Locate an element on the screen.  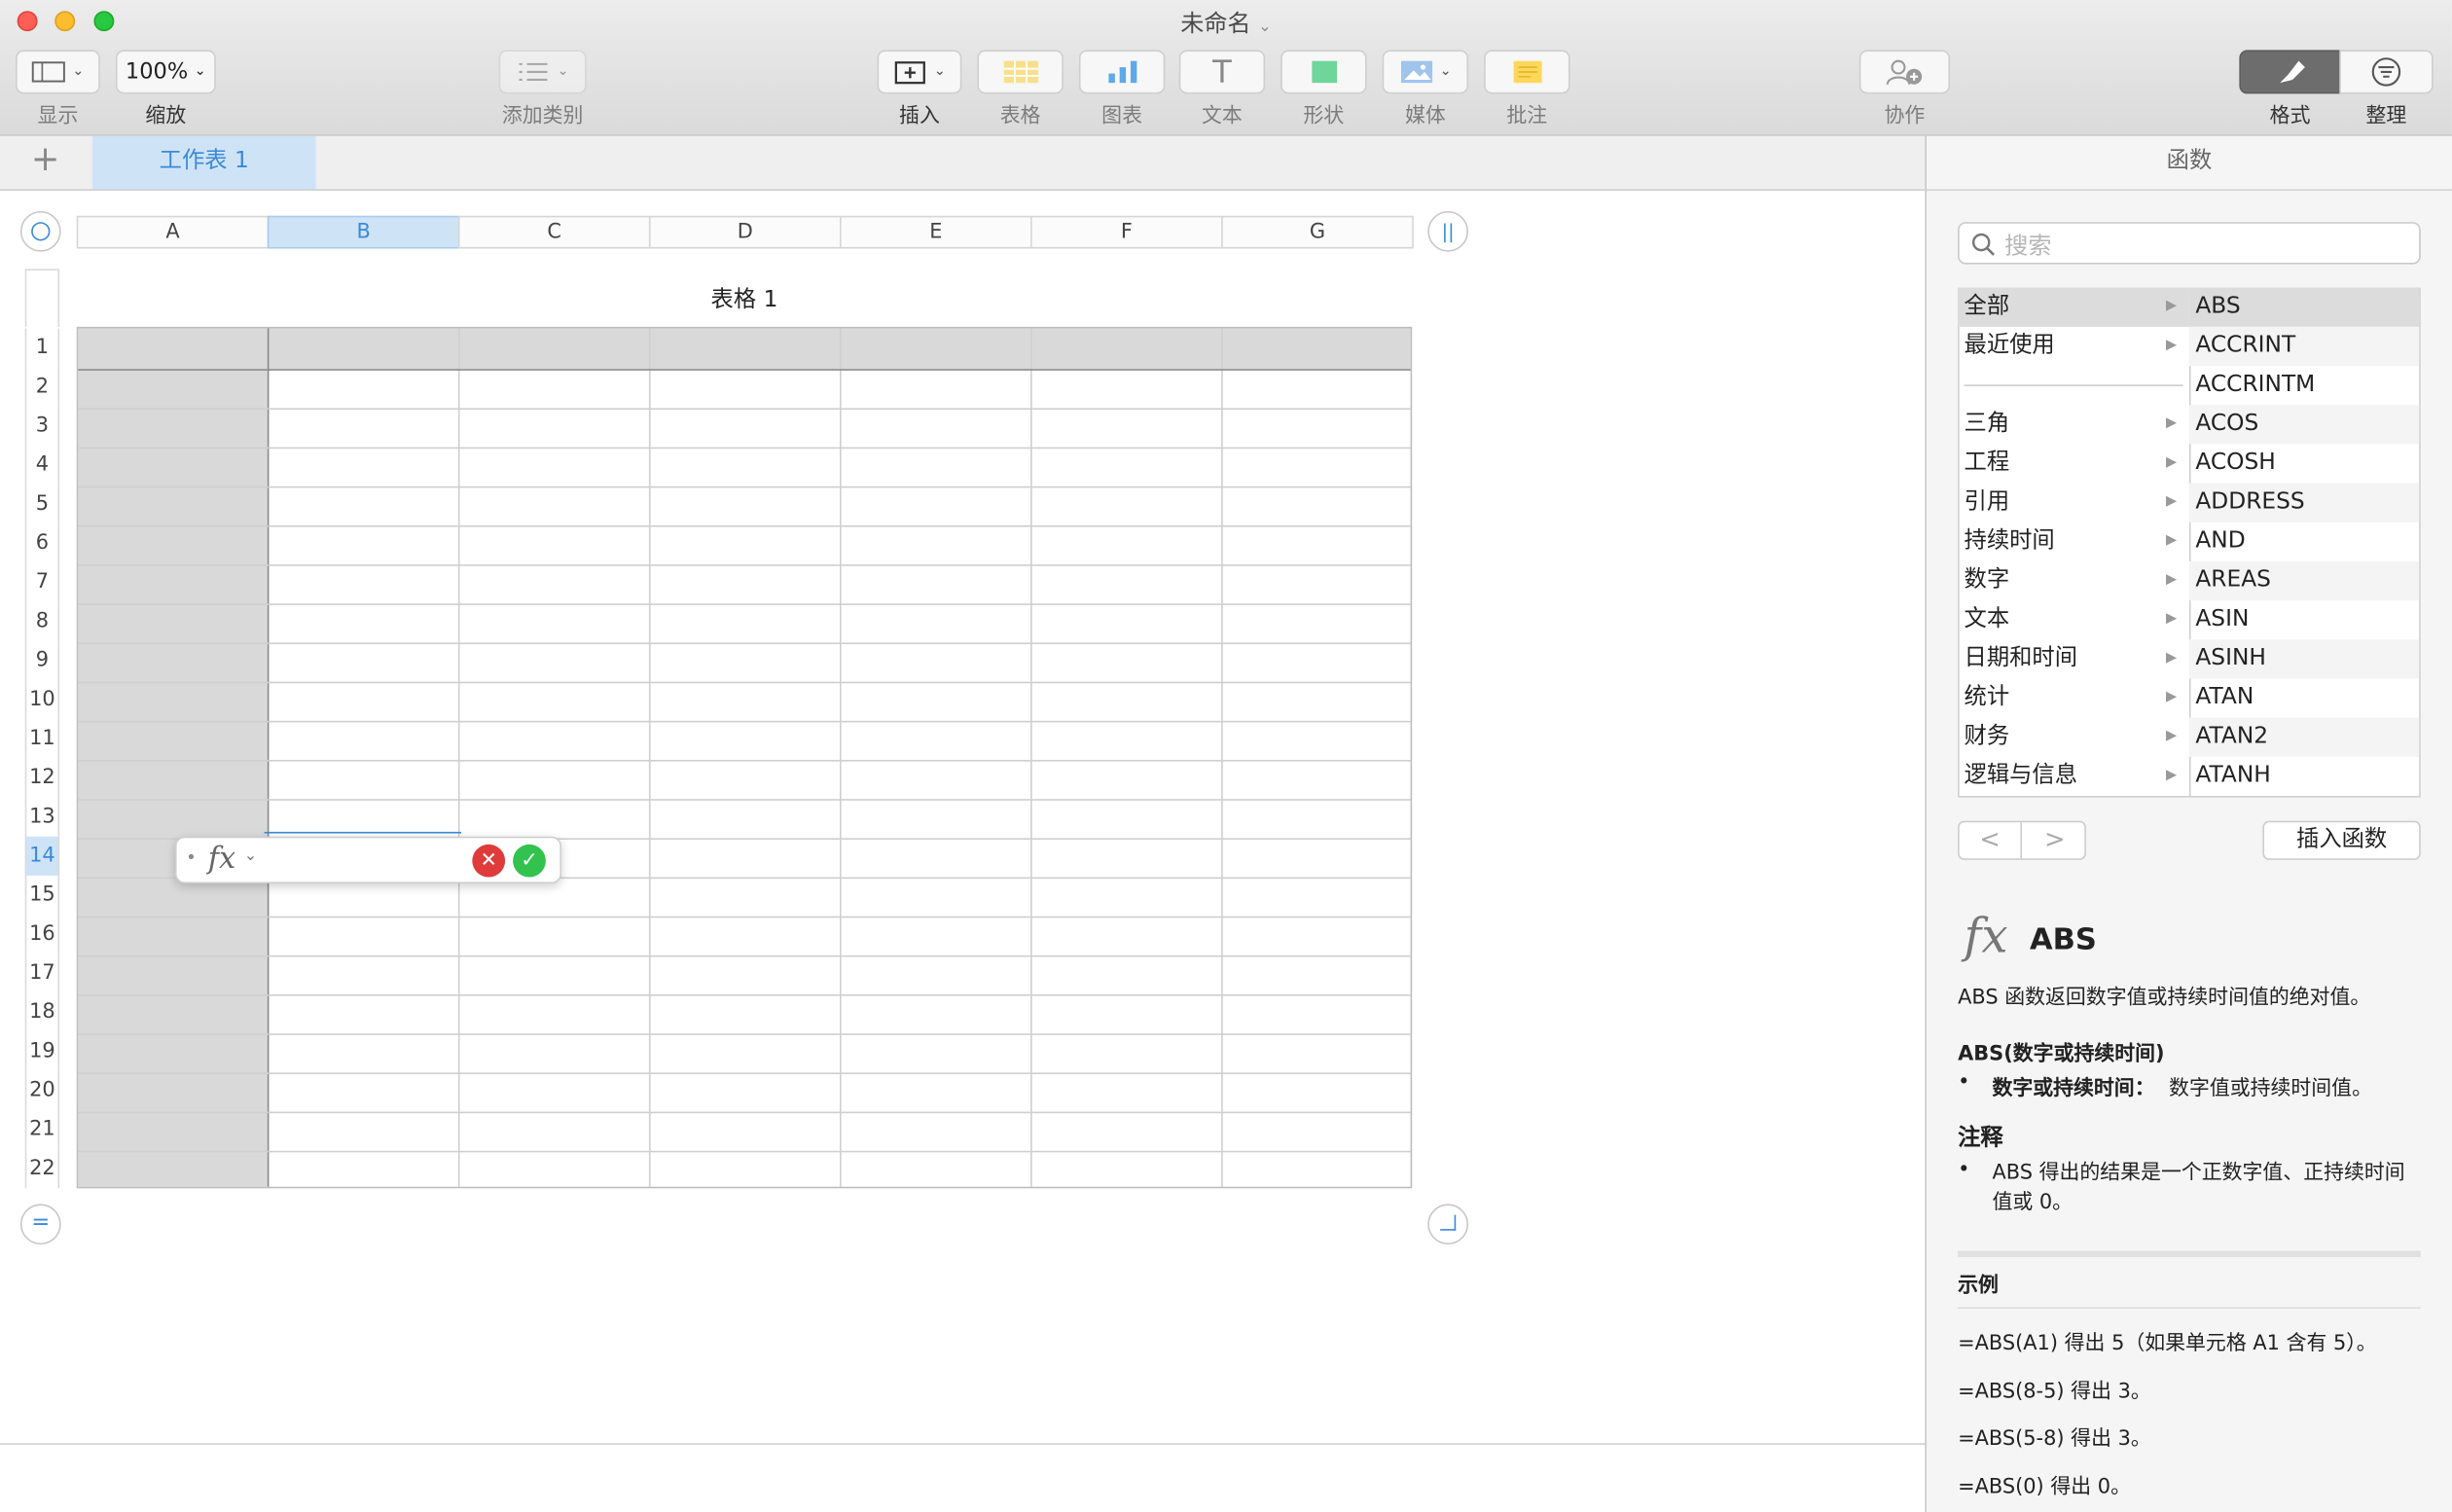
sheet-tab-bar: + 工作表 1 is located at coordinates (963, 163).